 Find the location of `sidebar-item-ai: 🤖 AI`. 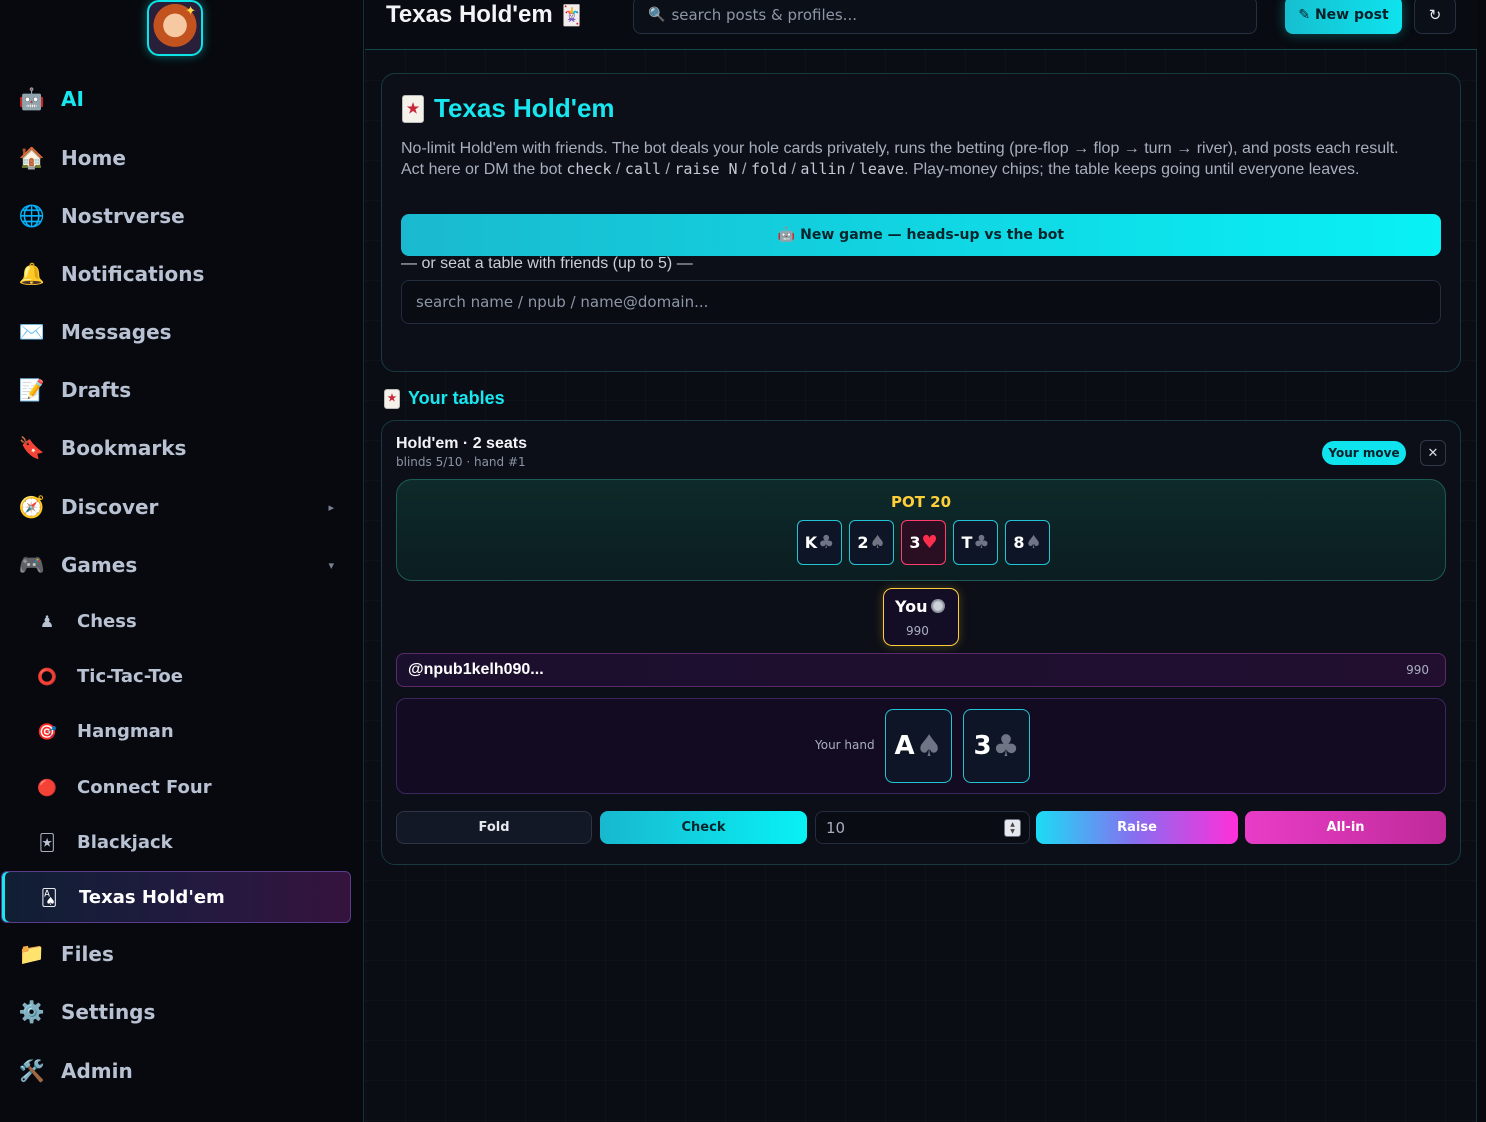

sidebar-item-ai: 🤖 AI is located at coordinates (182, 99).